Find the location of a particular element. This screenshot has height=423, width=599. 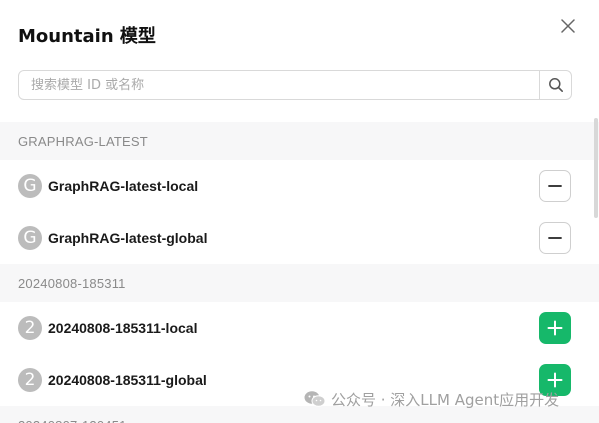

close-icon is located at coordinates (568, 26).